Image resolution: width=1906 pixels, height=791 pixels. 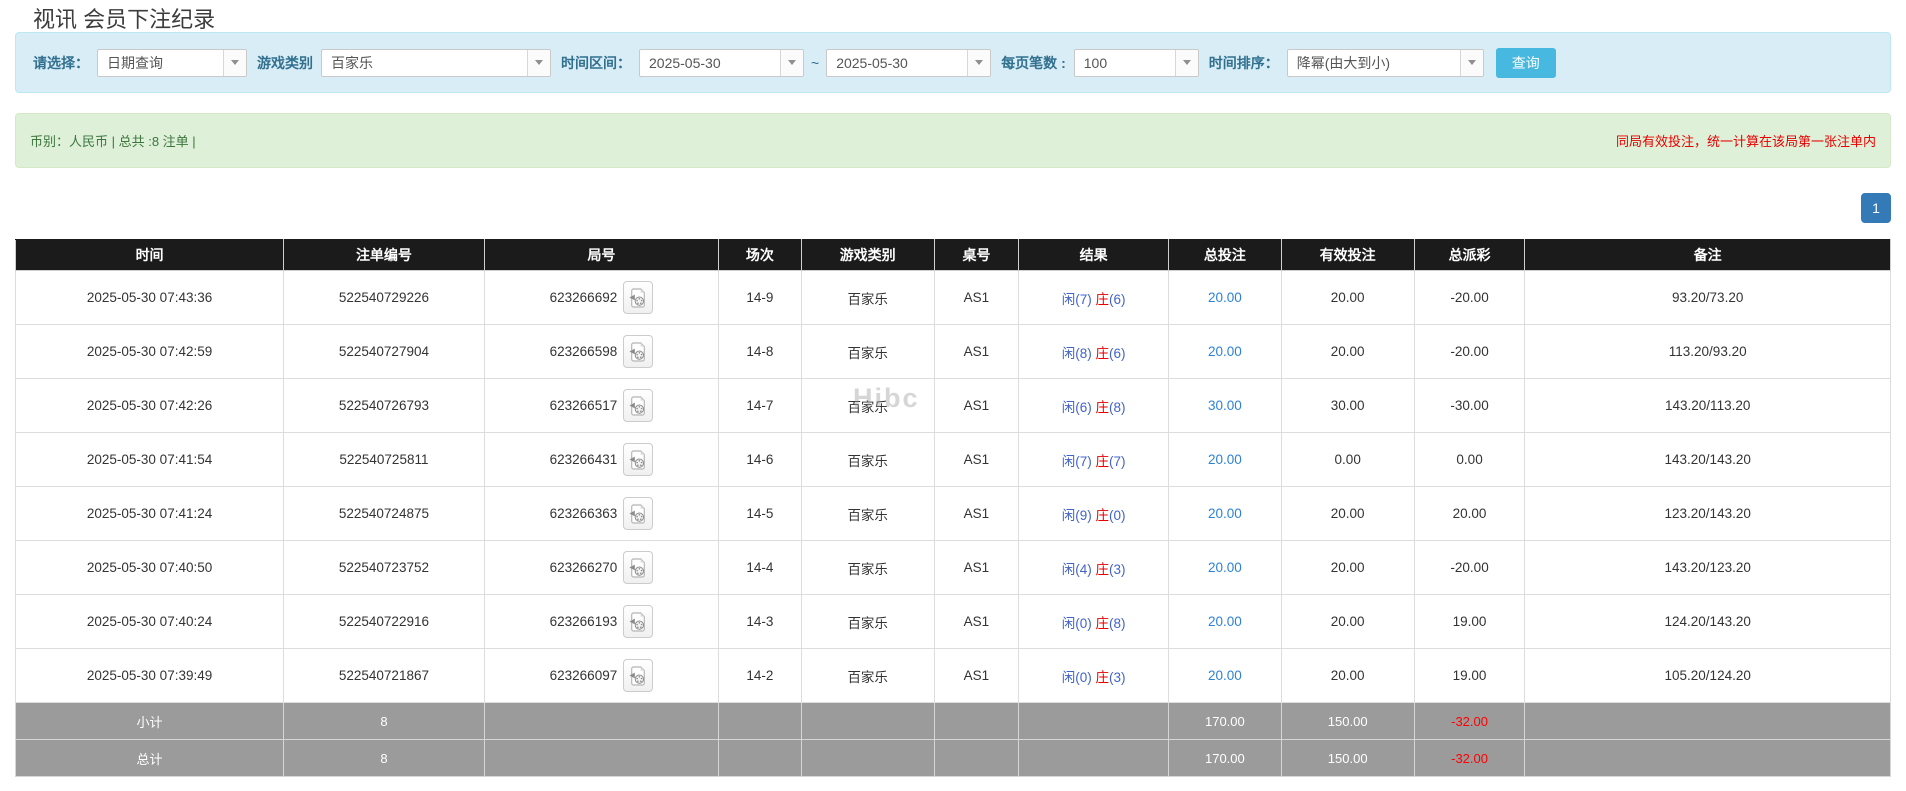 What do you see at coordinates (1136, 62) in the screenshot?
I see `page-size-select: 100` at bounding box center [1136, 62].